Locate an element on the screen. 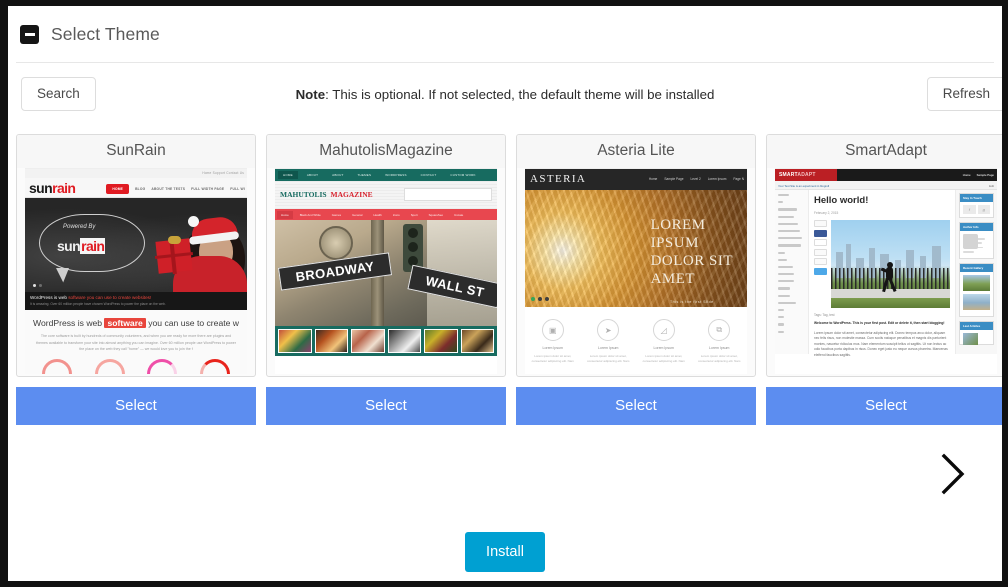 The height and width of the screenshot is (587, 1008). carousel-next-button is located at coordinates (953, 474).